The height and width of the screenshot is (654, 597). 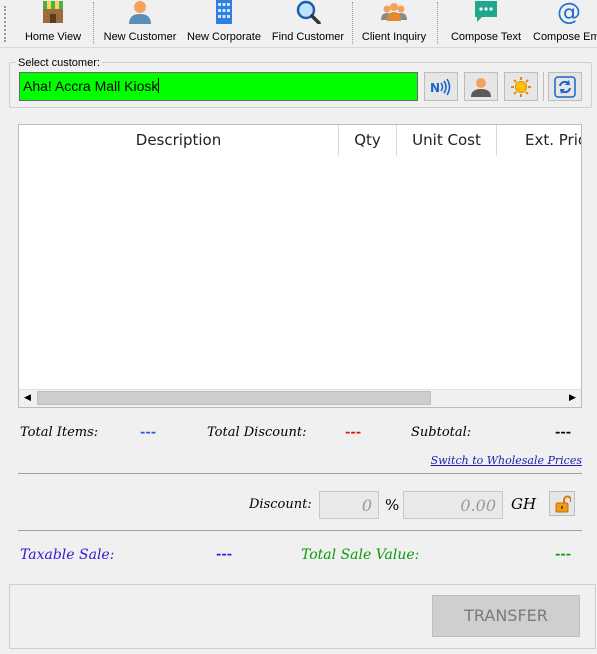 I want to click on building-icon, so click(x=224, y=12).